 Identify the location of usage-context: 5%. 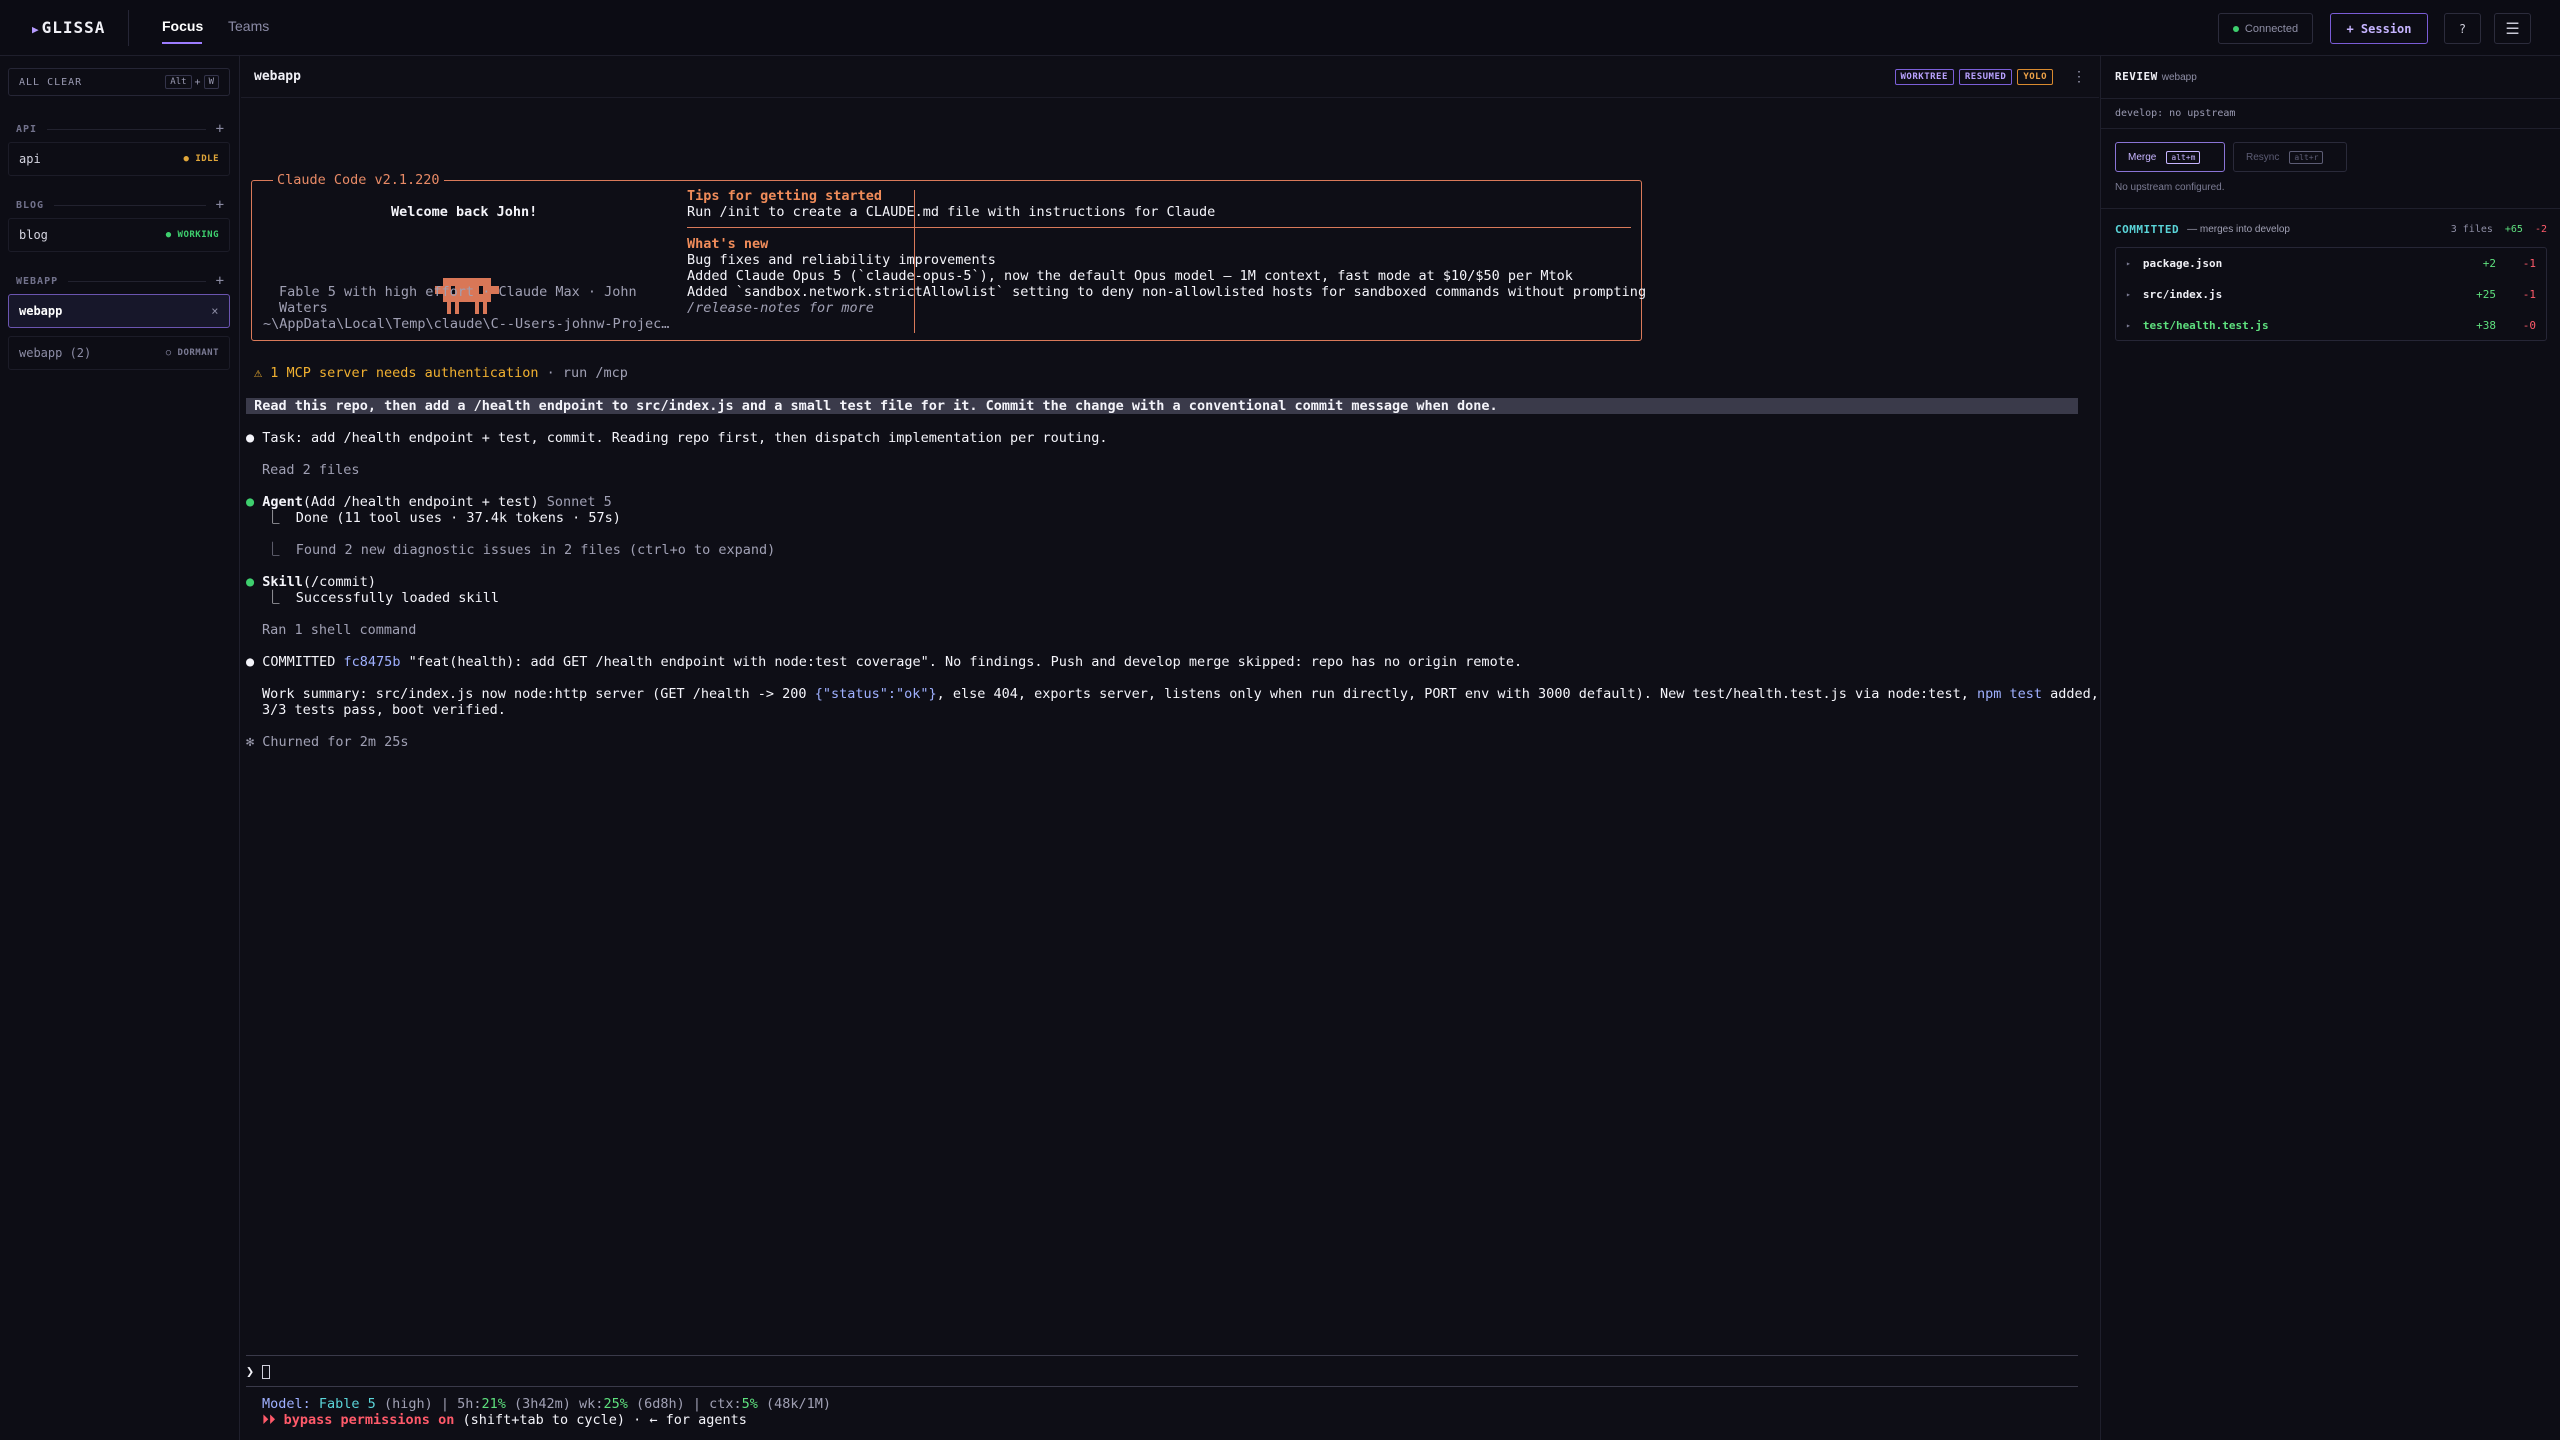
(749, 1404).